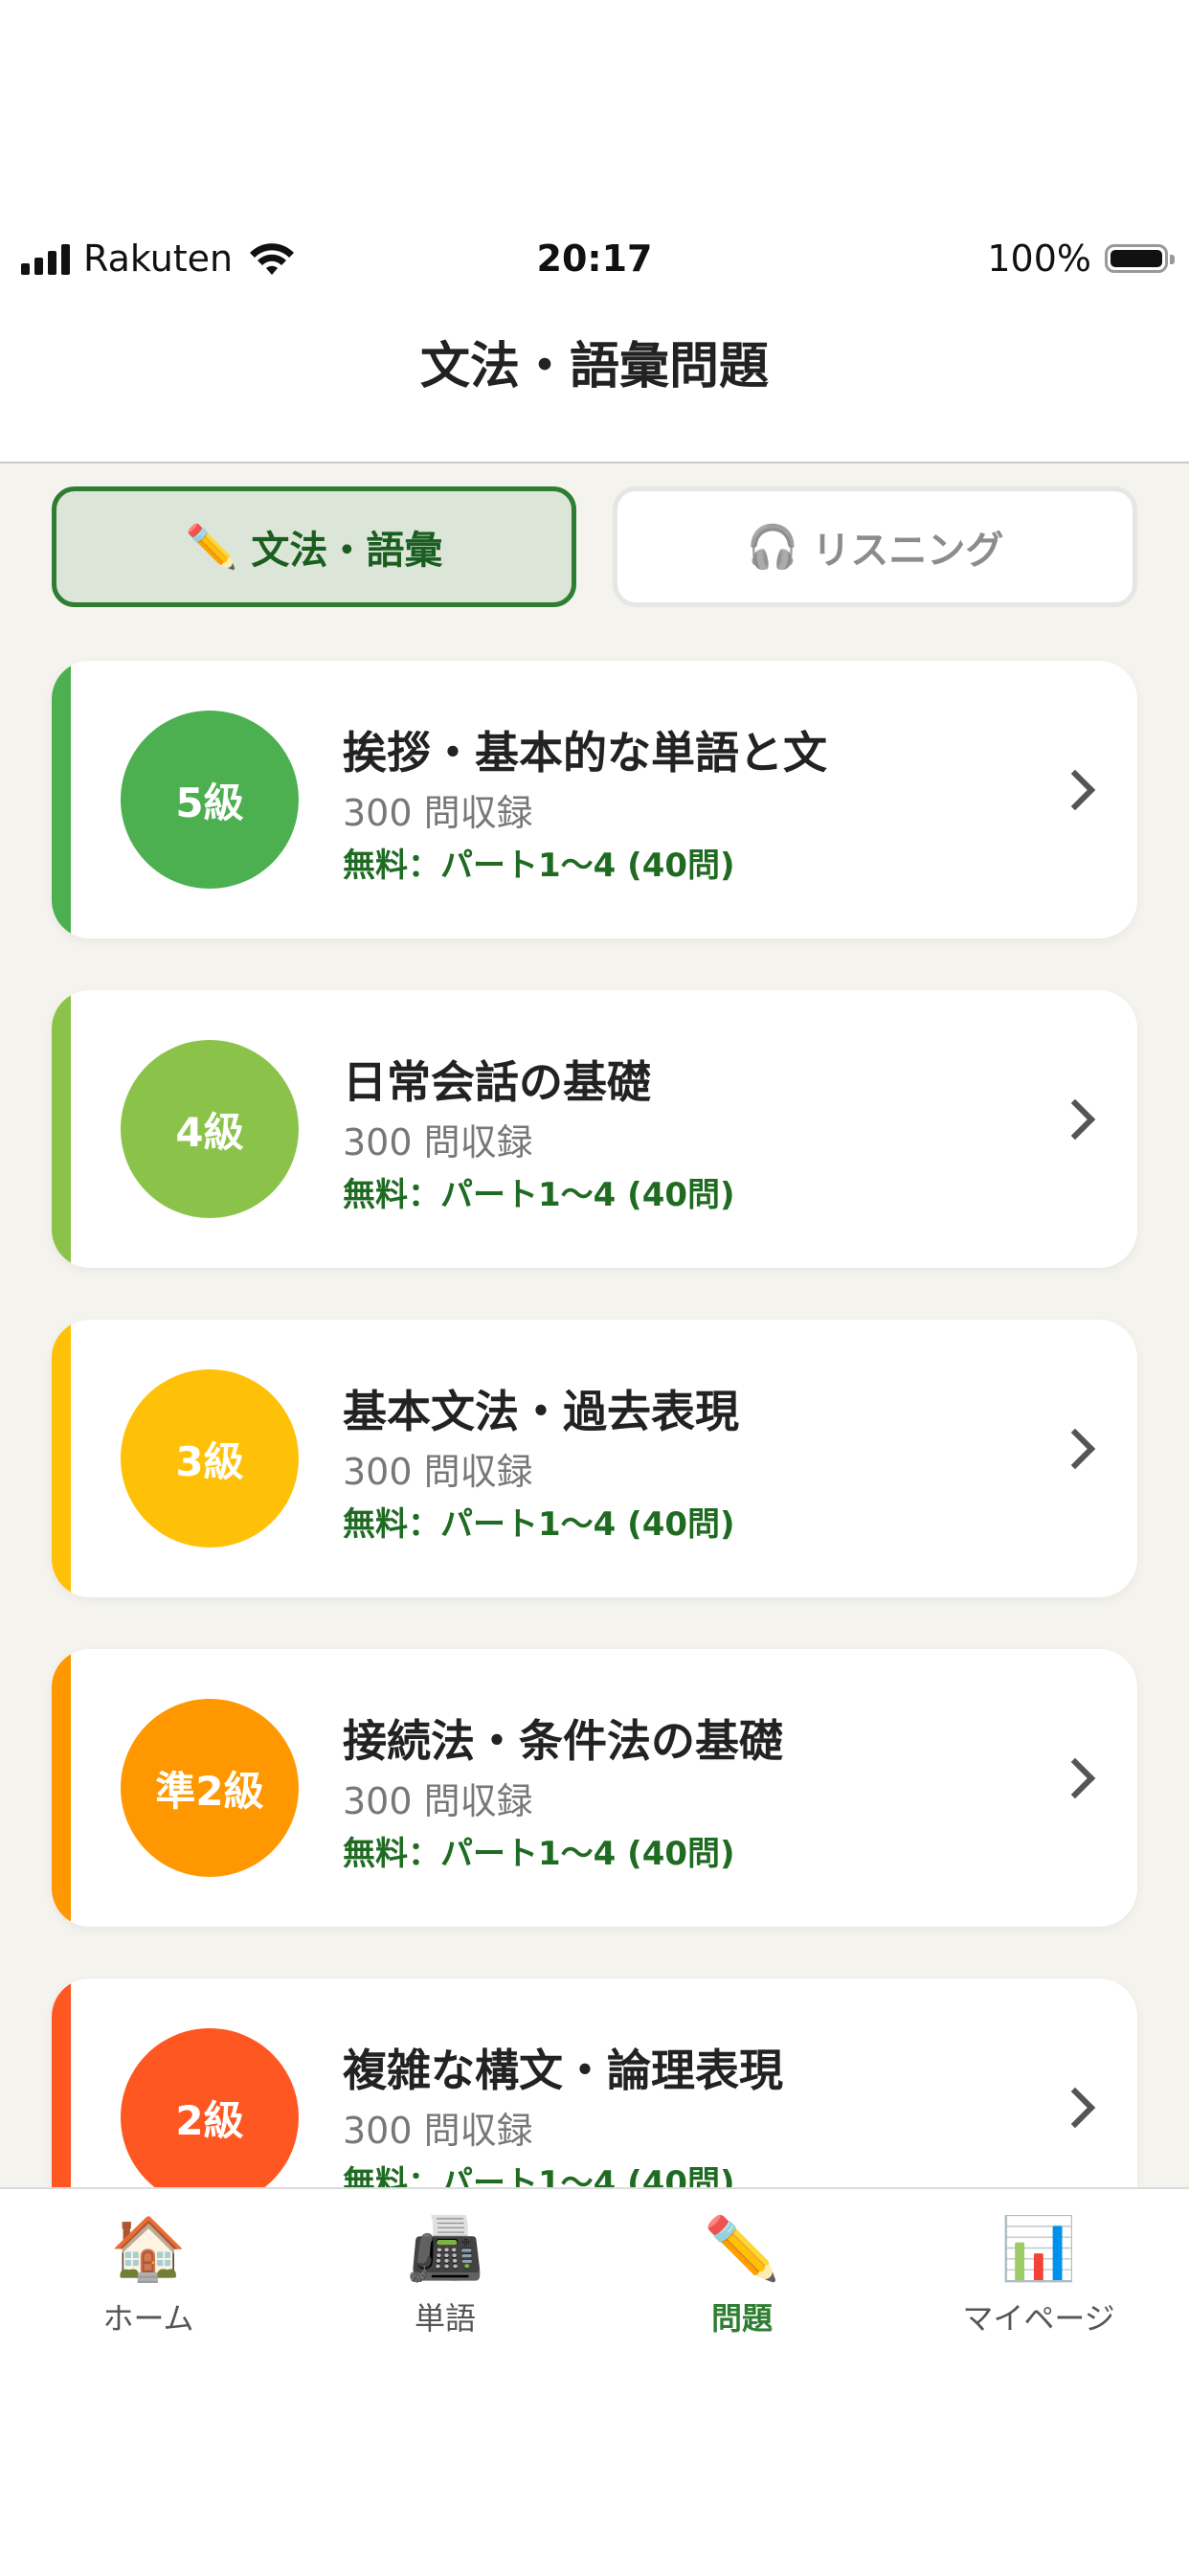 This screenshot has height=2576, width=1189. What do you see at coordinates (594, 799) in the screenshot?
I see `level-card-5: 5級 挨拶・基本的な単語と文 300 問収録 無料：パート1〜4 (40問)` at bounding box center [594, 799].